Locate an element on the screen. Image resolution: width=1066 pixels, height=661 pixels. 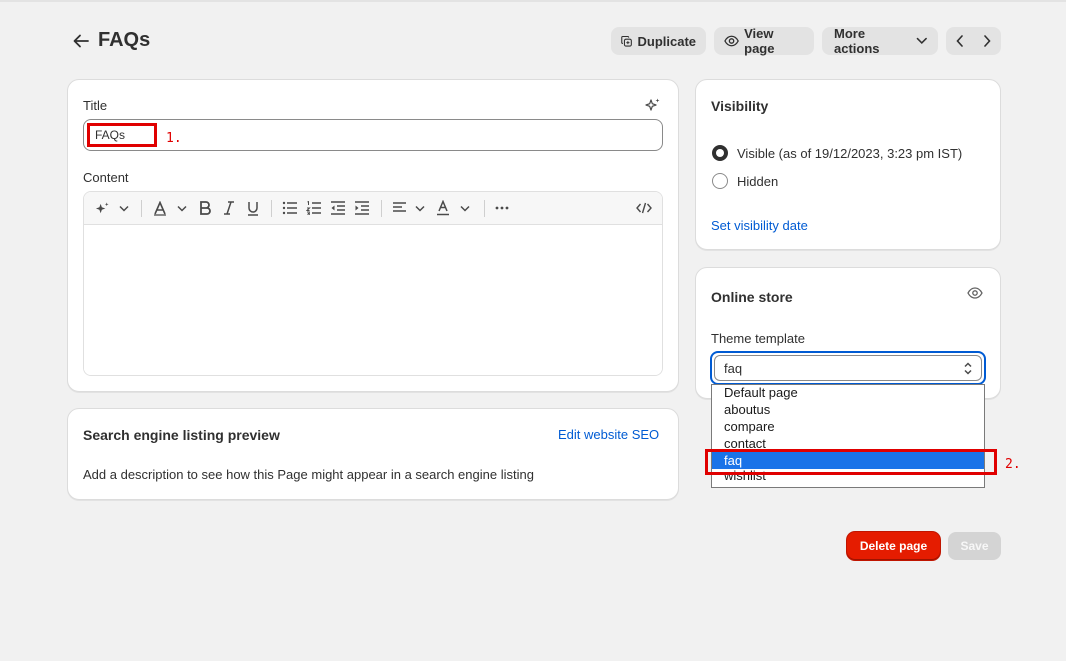
italic-icon is located at coordinates (229, 208).